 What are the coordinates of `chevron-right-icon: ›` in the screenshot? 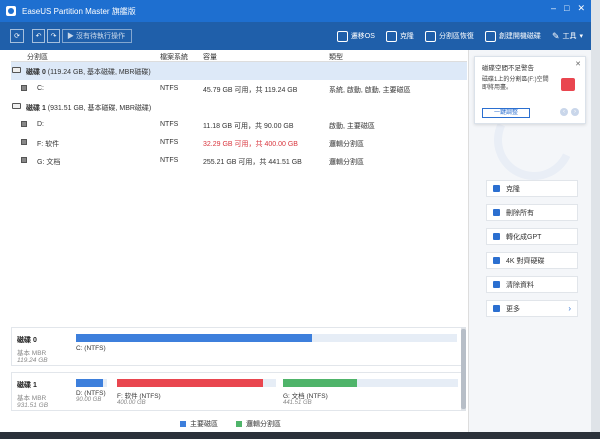 It's located at (569, 308).